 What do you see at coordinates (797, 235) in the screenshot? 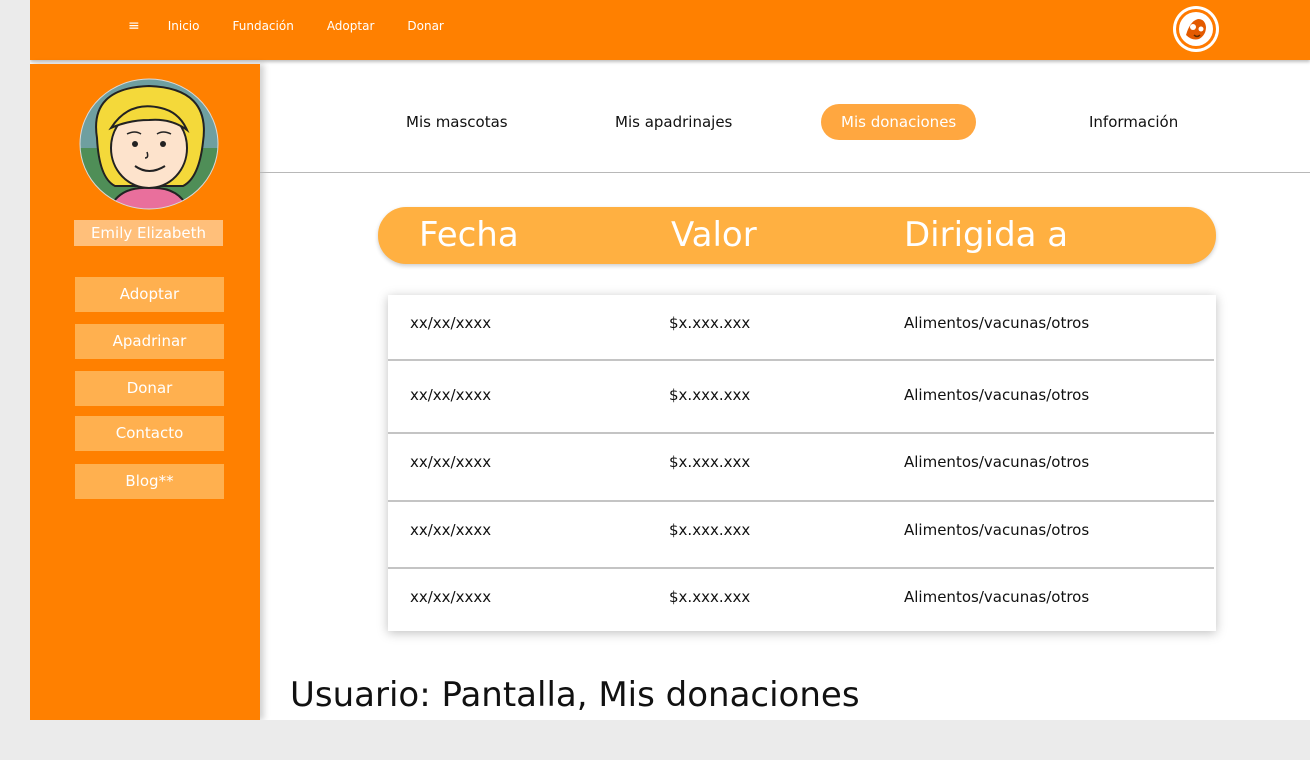
I see `table-header: Fecha Valor Dirigida a` at bounding box center [797, 235].